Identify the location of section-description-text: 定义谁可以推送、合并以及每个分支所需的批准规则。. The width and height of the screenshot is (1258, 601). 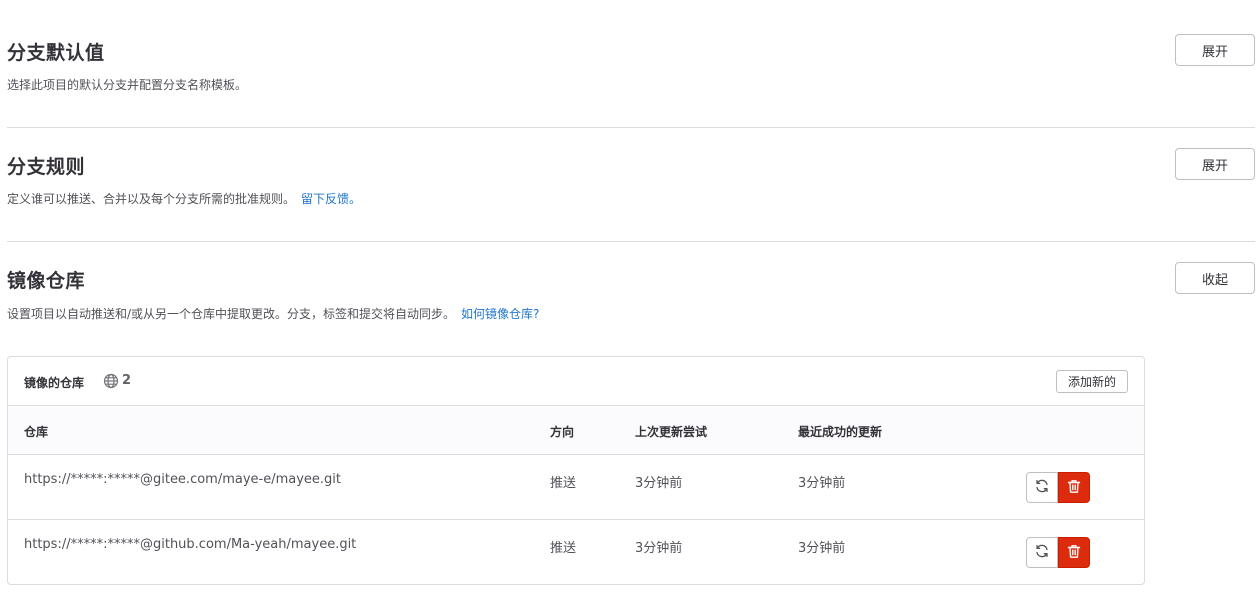
(151, 199).